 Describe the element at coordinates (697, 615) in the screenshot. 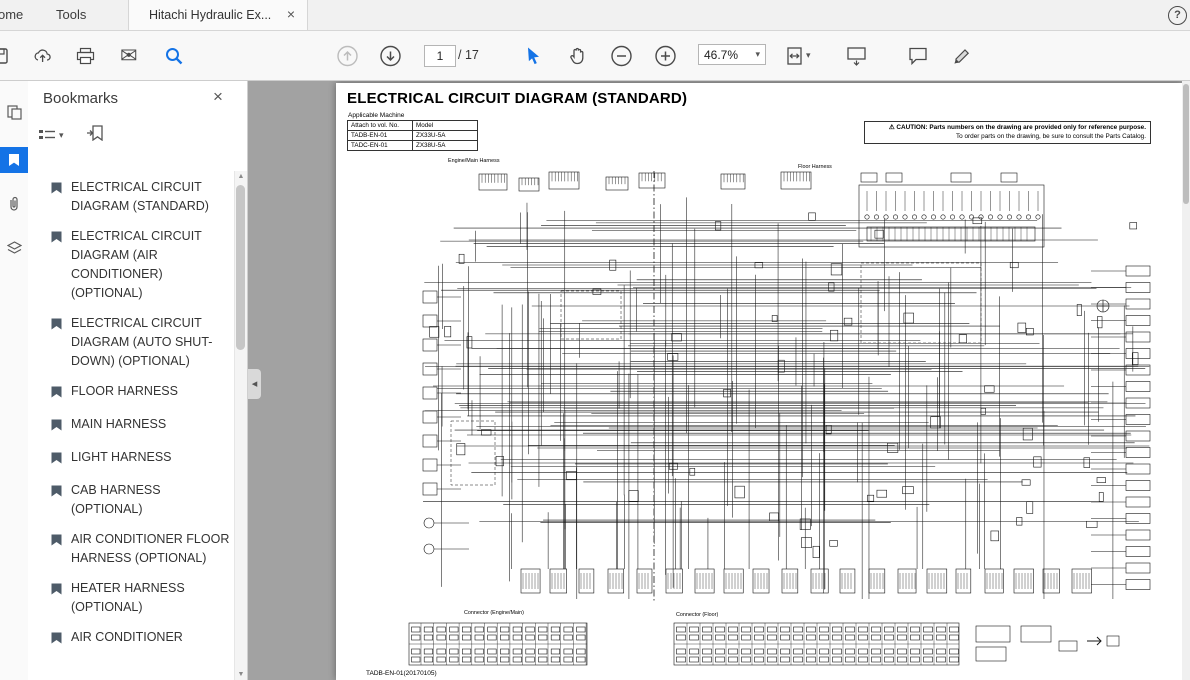

I see `connector-right-label: Connector (Floor)` at that location.